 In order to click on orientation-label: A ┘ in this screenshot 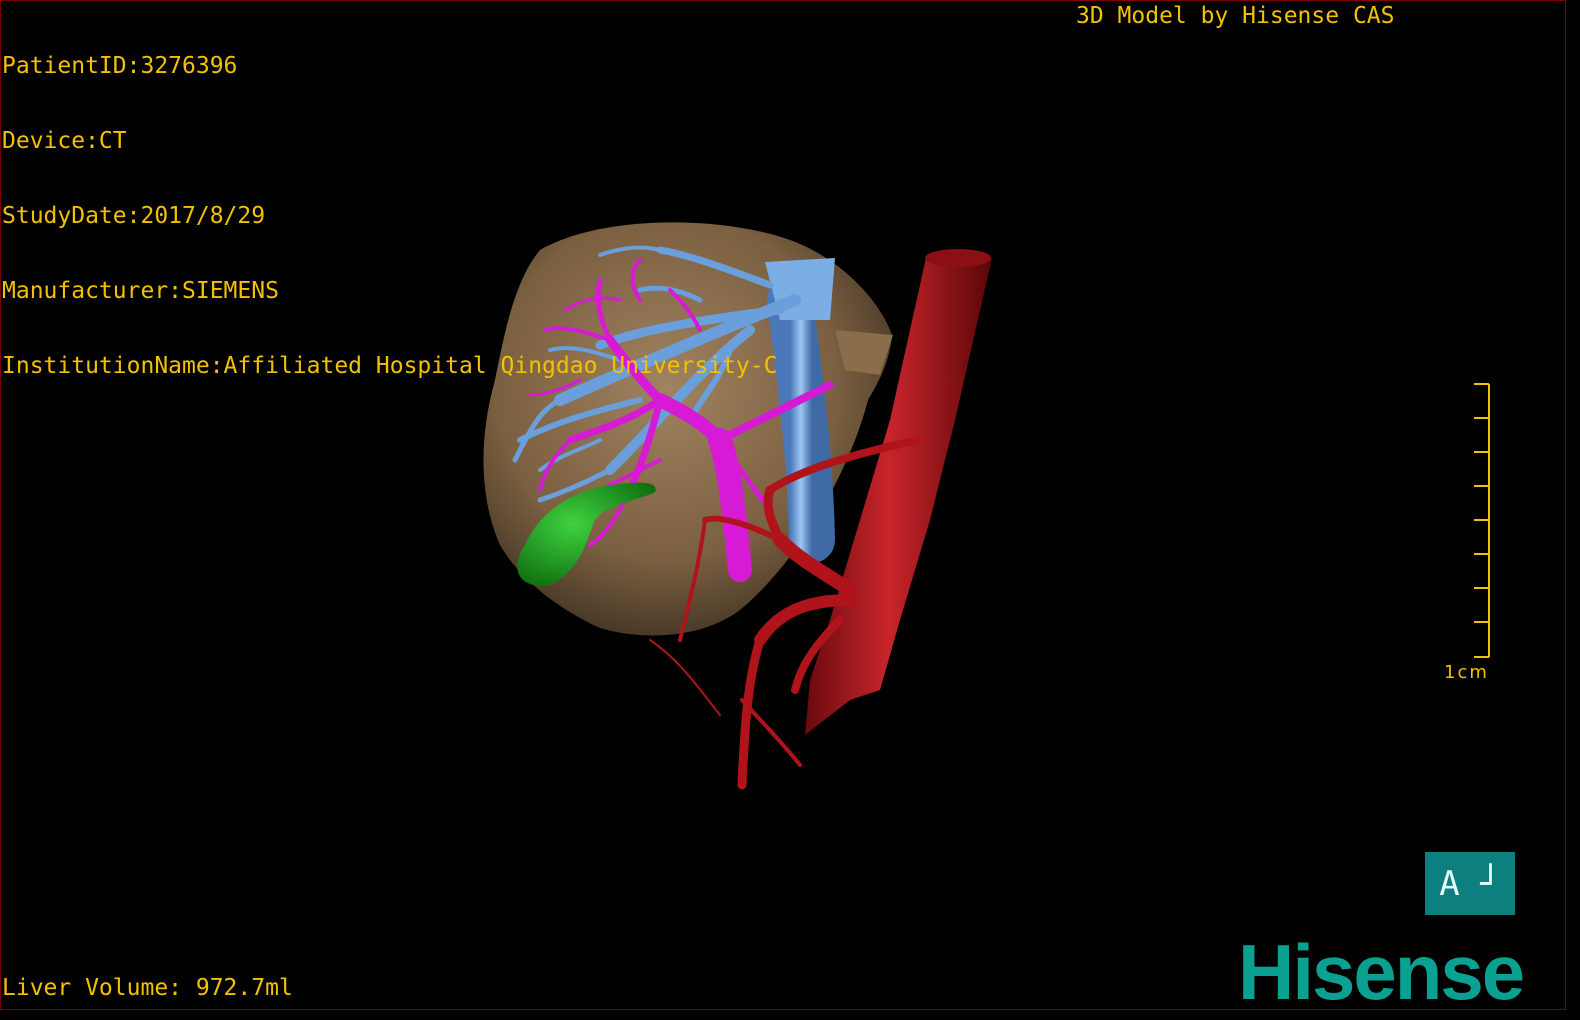, I will do `click(1470, 883)`.